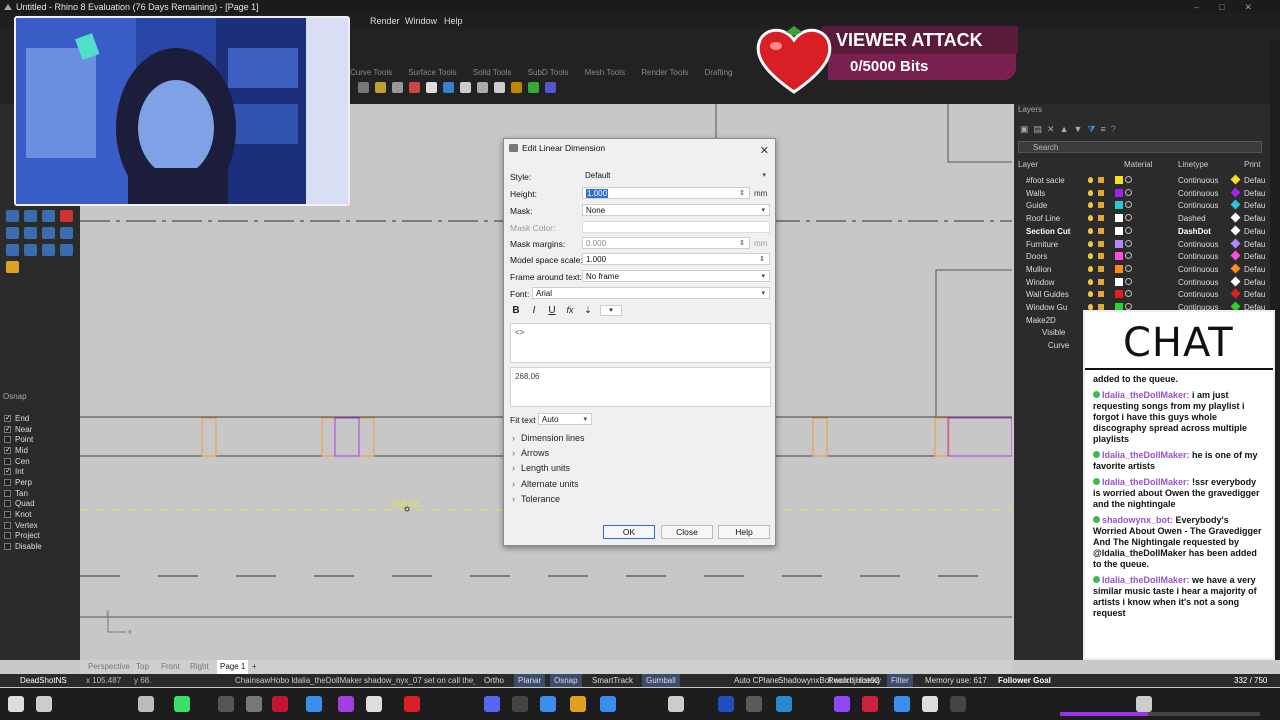 This screenshot has width=1280, height=720. What do you see at coordinates (380, 87) in the screenshot?
I see `light-icon` at bounding box center [380, 87].